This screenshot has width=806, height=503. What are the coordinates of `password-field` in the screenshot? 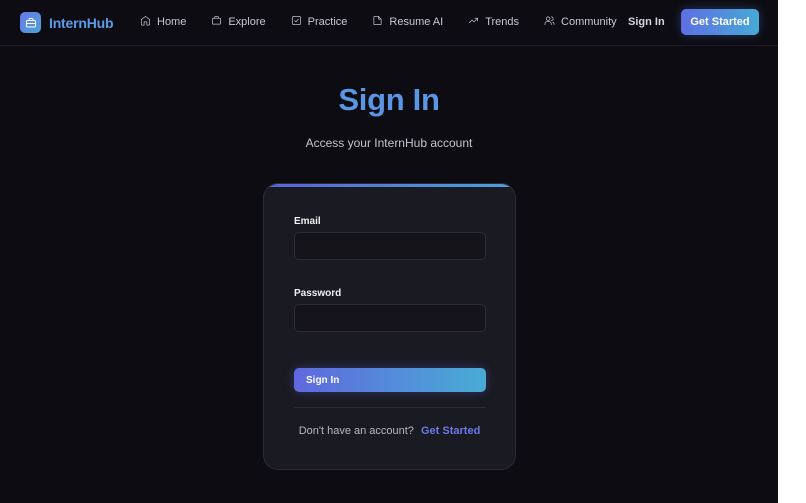 It's located at (390, 318).